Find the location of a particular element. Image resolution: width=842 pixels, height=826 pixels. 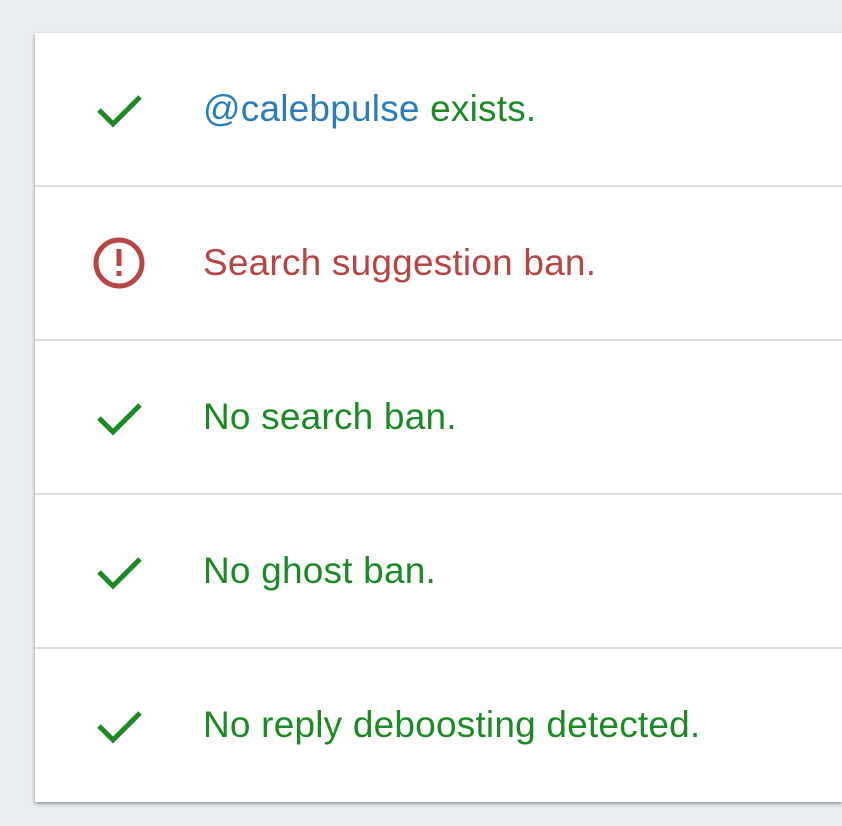

result-label: No search ban. is located at coordinates (330, 416).